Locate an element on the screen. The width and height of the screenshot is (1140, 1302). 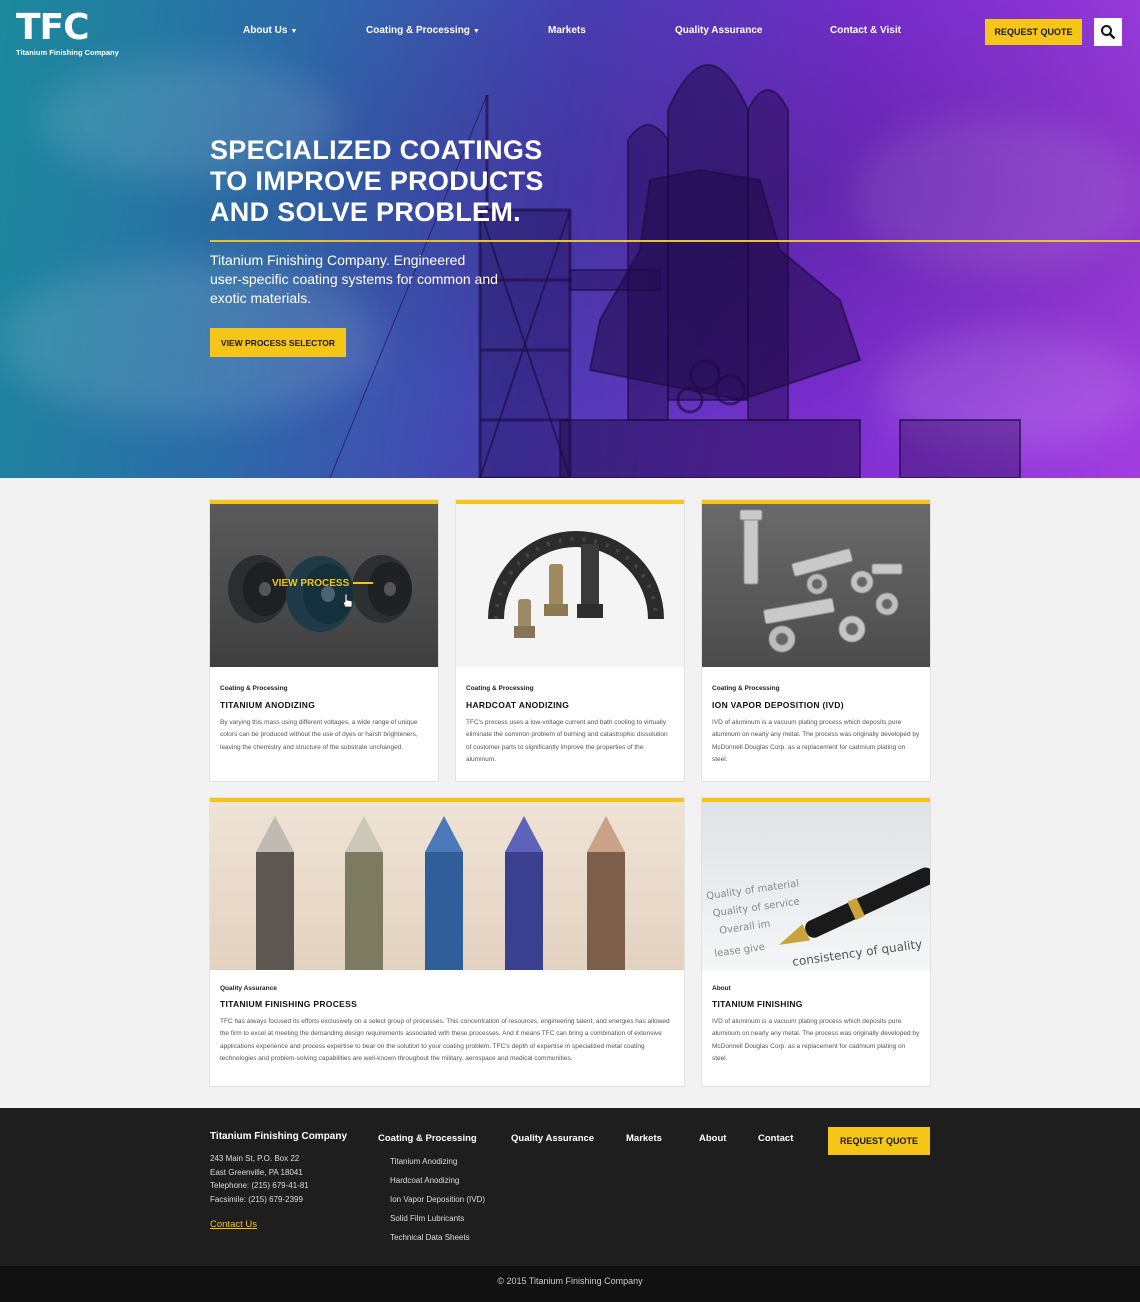
hardcoat-parts-image is located at coordinates (576, 584).